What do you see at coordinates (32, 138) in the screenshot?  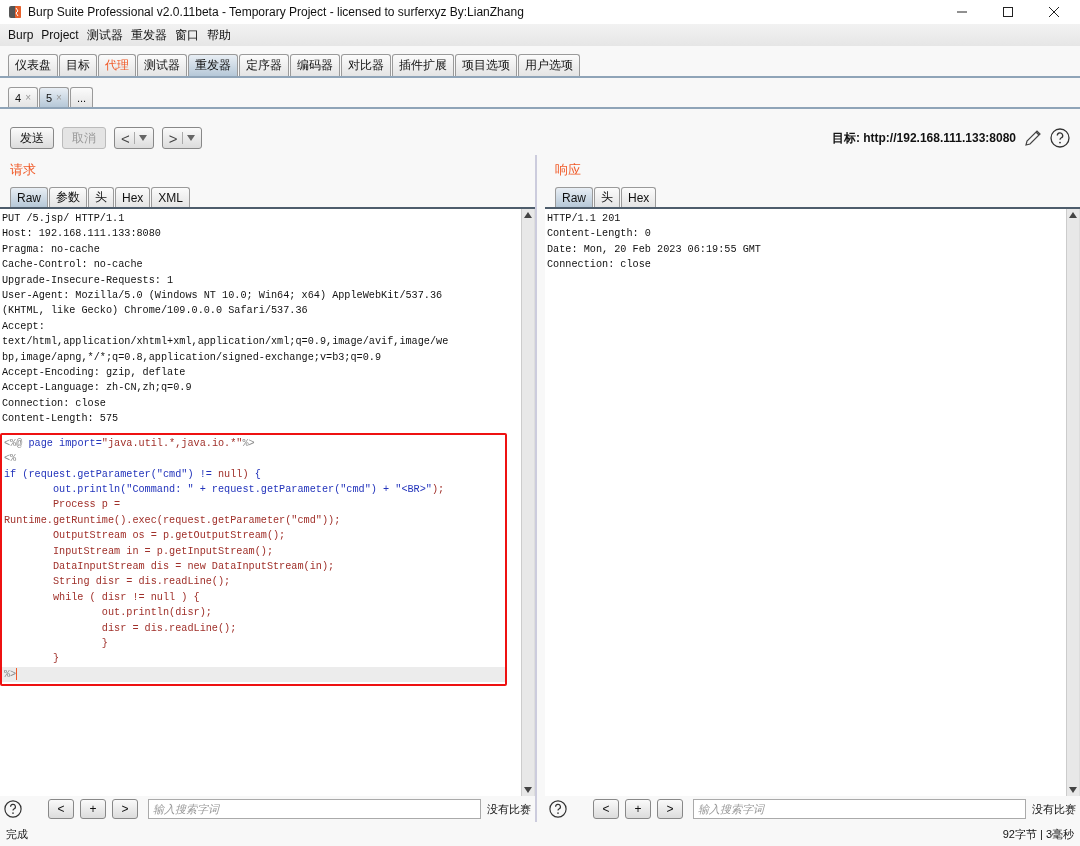 I see `send-button: 发送` at bounding box center [32, 138].